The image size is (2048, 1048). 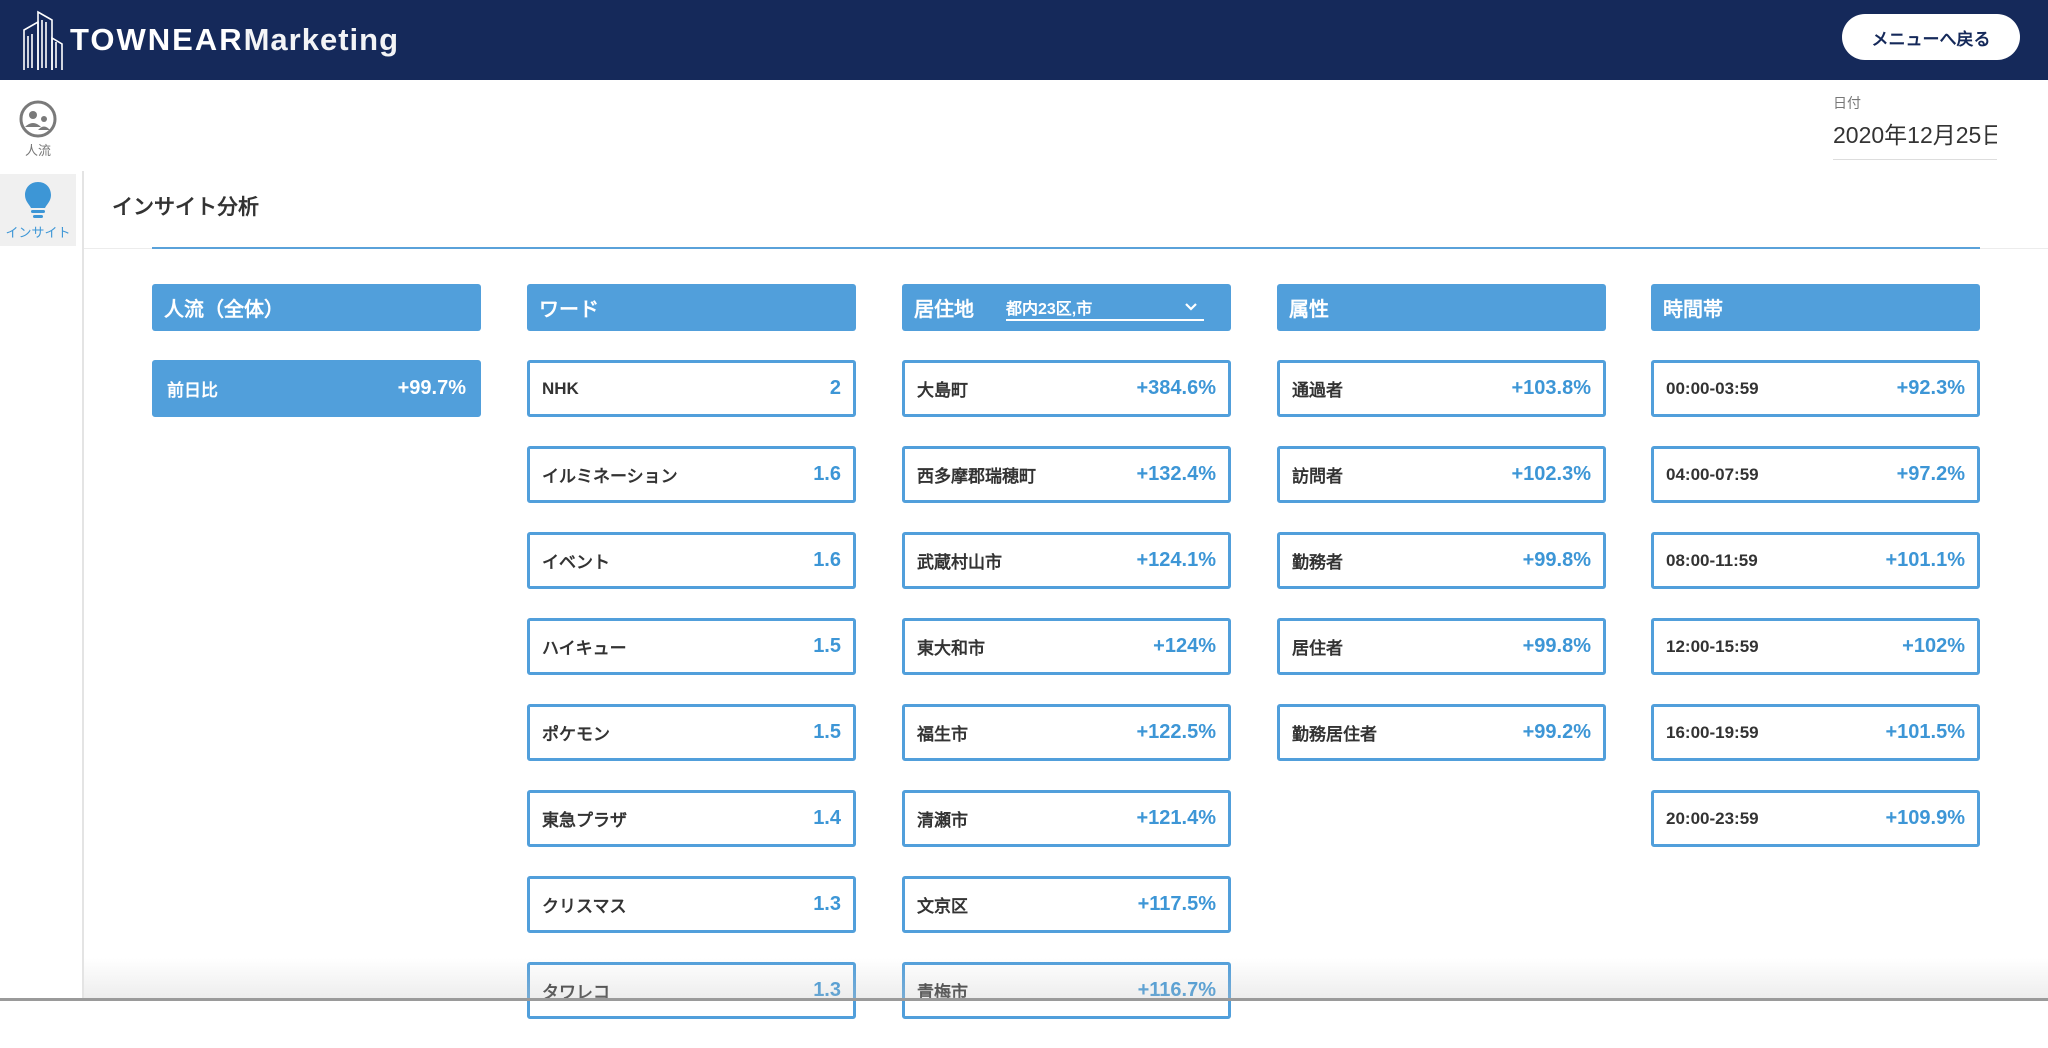 What do you see at coordinates (1441, 388) in the screenshot?
I see `attribute-card: 通過者 +103.8%` at bounding box center [1441, 388].